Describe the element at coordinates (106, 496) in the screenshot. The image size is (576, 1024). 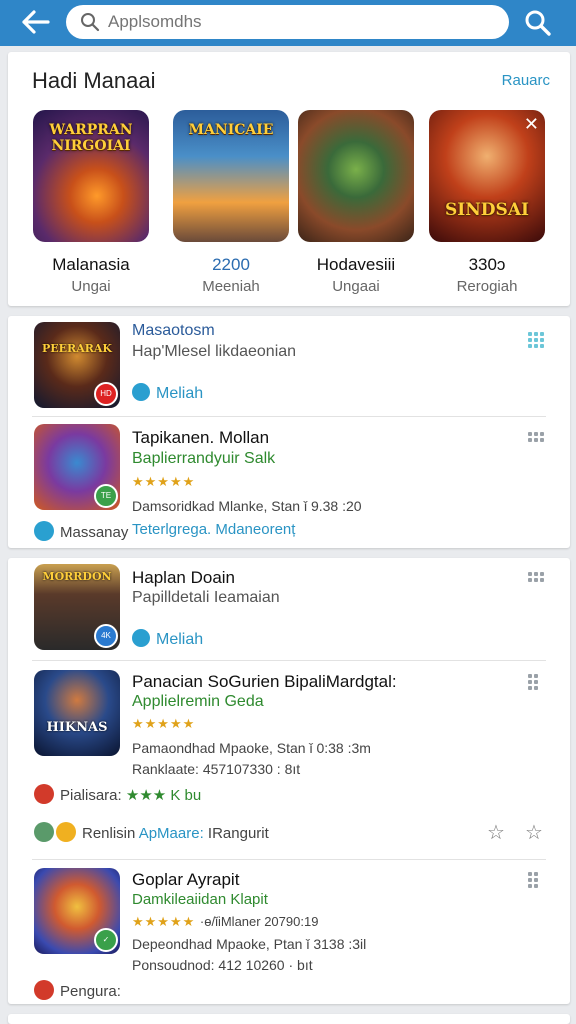
I see `badge-icon: TE` at that location.